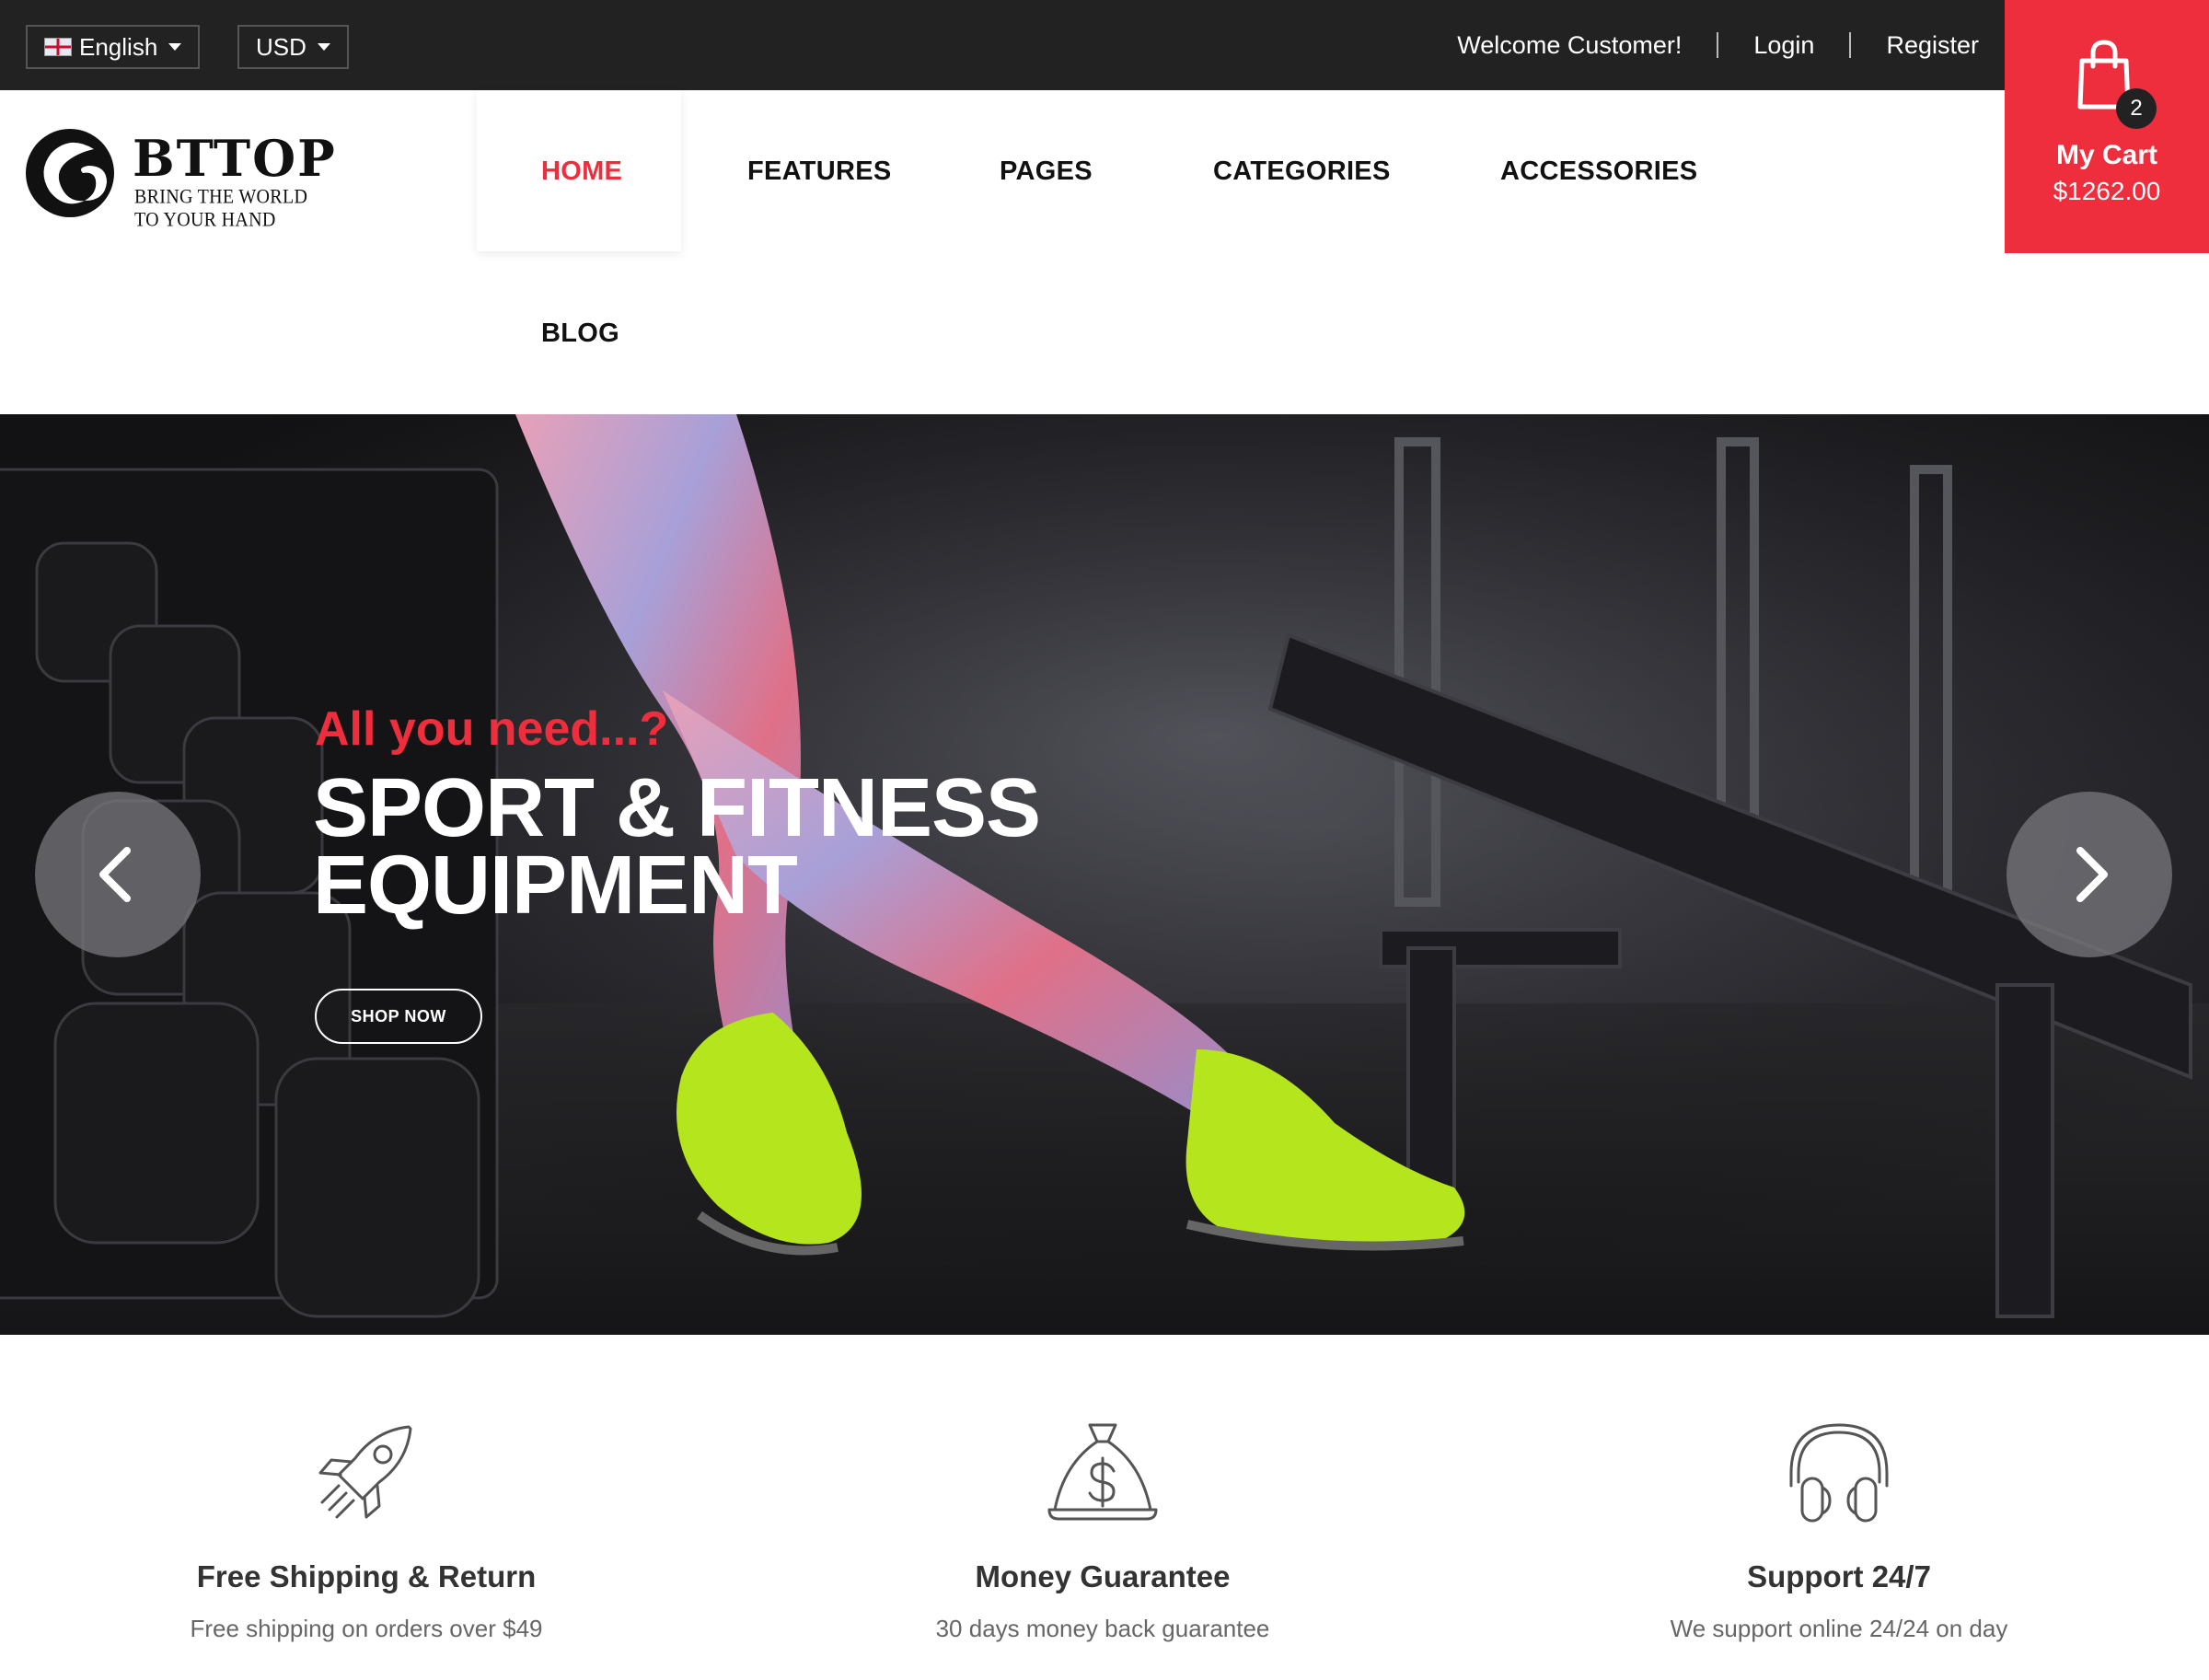 The width and height of the screenshot is (2209, 1680). What do you see at coordinates (1102, 1628) in the screenshot?
I see `feature-description: 30 days money back guarantee` at bounding box center [1102, 1628].